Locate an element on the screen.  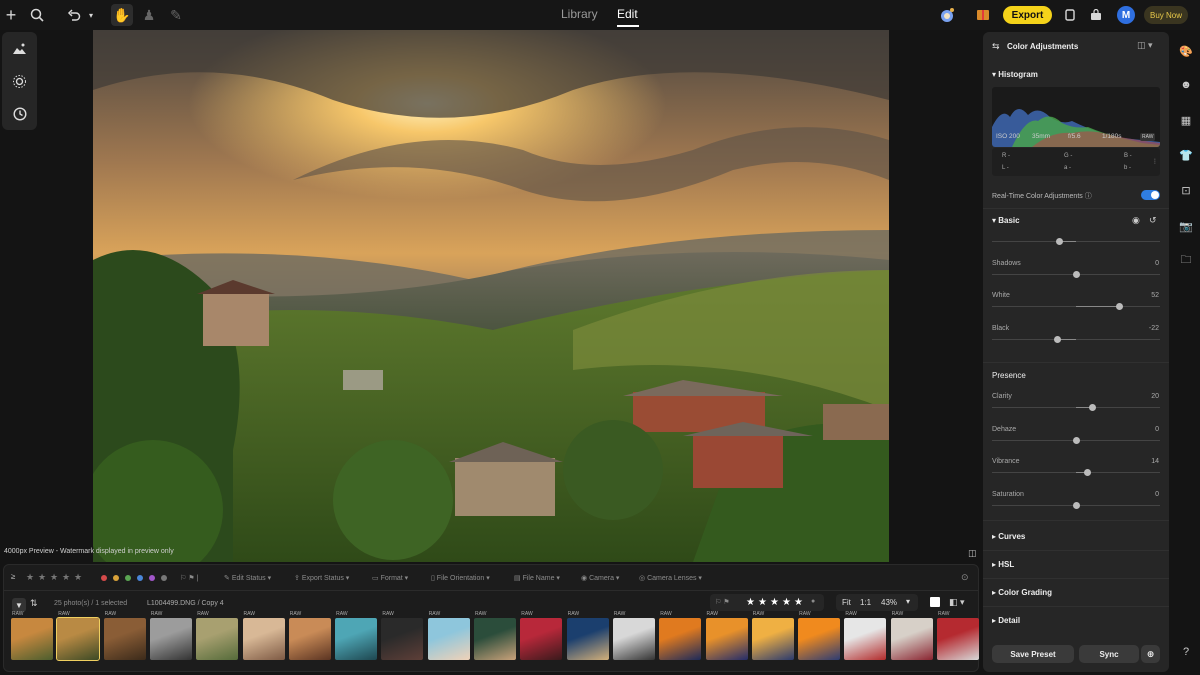
hand-icon: ✋ is located at coordinates (122, 15).